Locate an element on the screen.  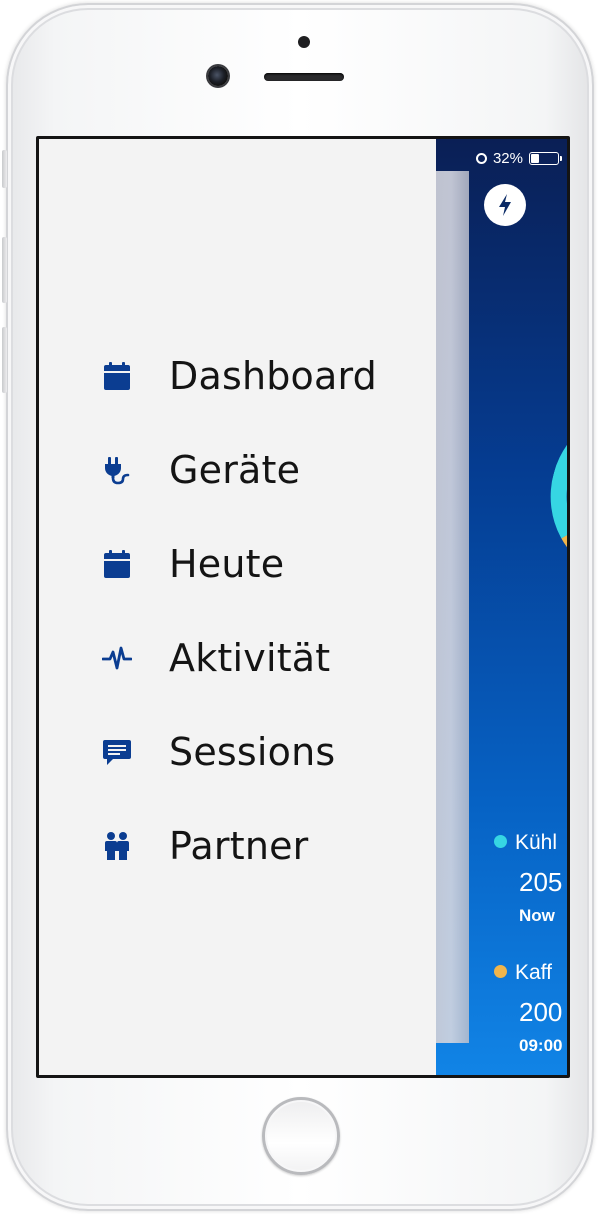
battery-icon is located at coordinates (545, 158).